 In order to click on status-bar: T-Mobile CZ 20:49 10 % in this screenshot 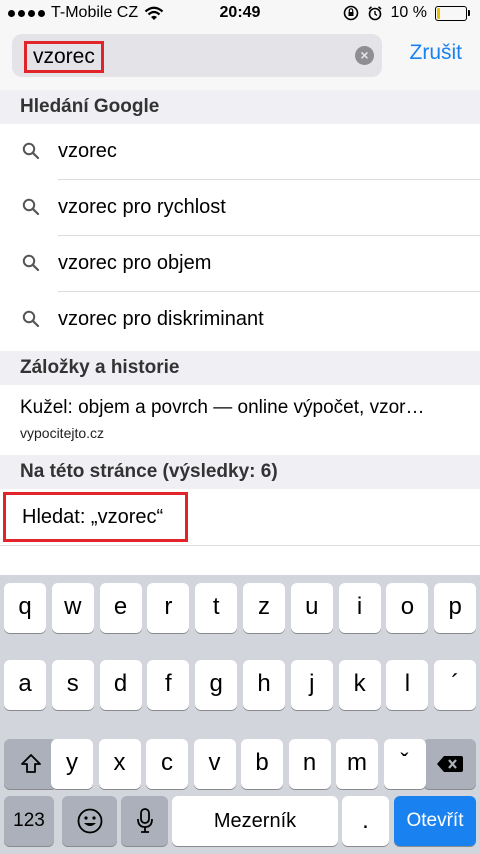, I will do `click(240, 14)`.